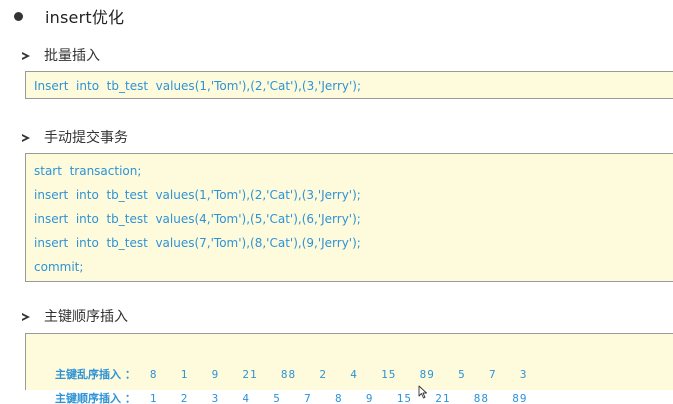 This screenshot has width=673, height=404. What do you see at coordinates (95, 398) in the screenshot?
I see `row-label: 主键顺序插入 ：` at bounding box center [95, 398].